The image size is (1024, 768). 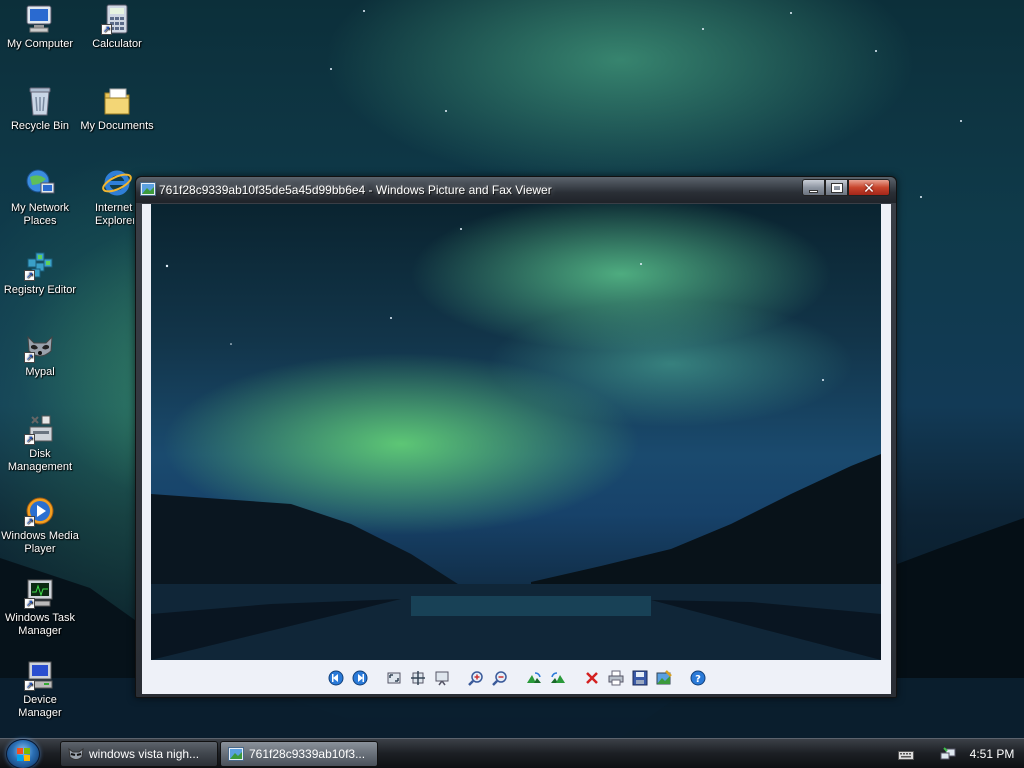 I want to click on slideshow-button, so click(x=442, y=678).